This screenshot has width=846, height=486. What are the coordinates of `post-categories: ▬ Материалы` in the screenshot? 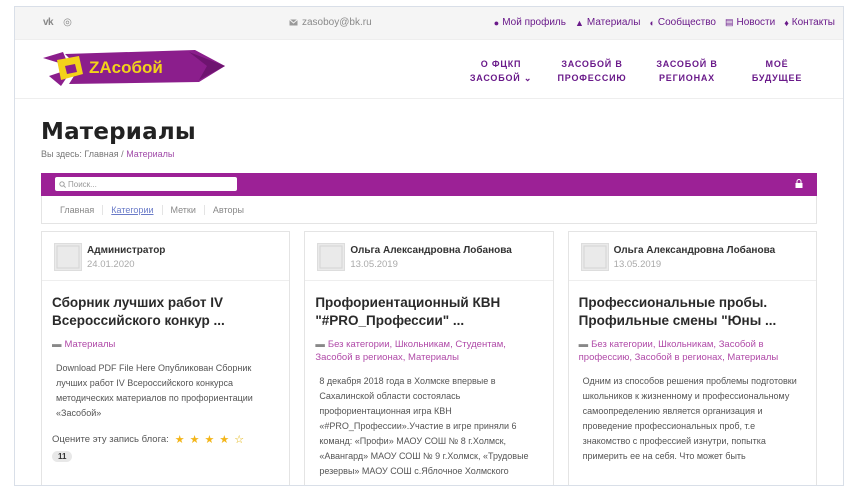 It's located at (164, 344).